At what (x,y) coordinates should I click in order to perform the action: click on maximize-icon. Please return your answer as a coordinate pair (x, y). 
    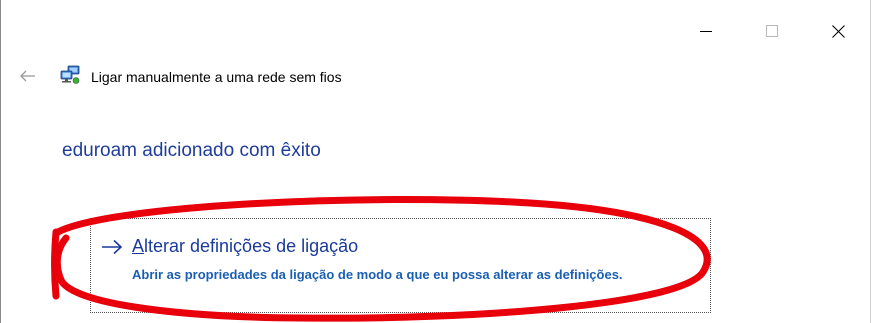
    Looking at the image, I should click on (772, 31).